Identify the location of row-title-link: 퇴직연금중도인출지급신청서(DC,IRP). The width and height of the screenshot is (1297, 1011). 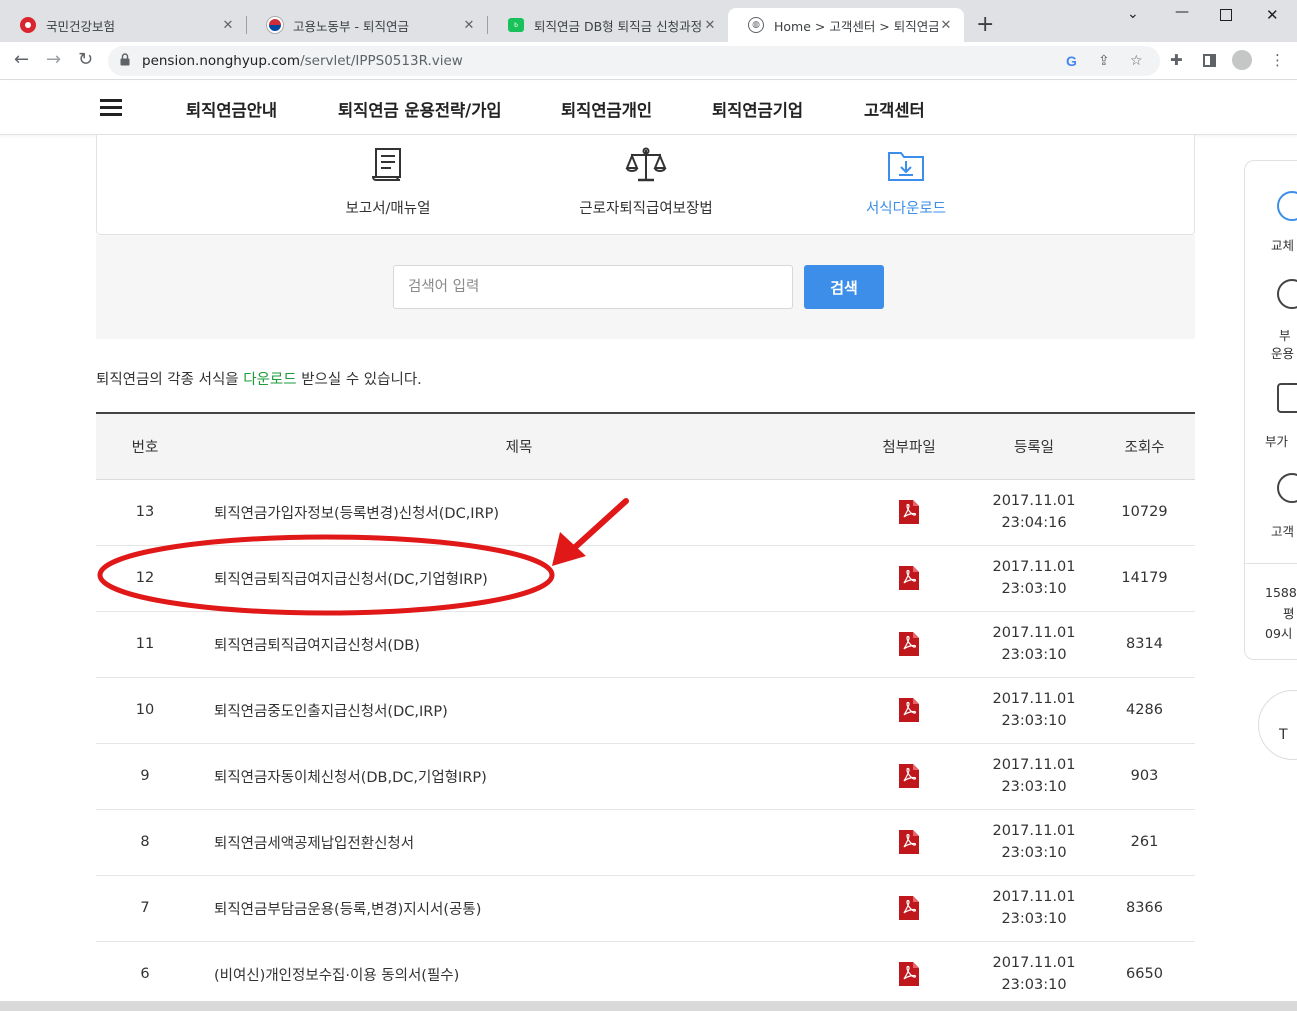
(519, 710).